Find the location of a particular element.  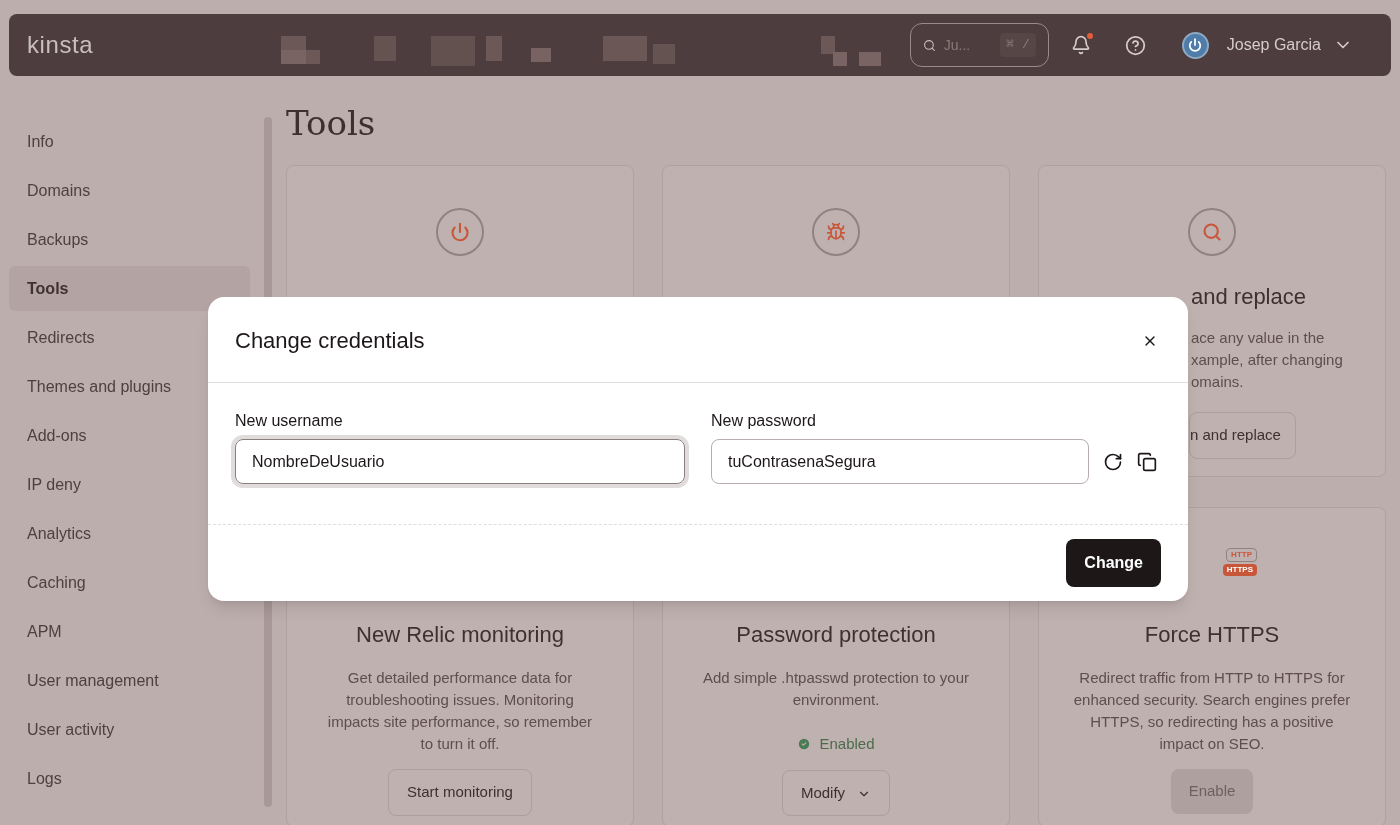

card-button: Modify is located at coordinates (836, 792).